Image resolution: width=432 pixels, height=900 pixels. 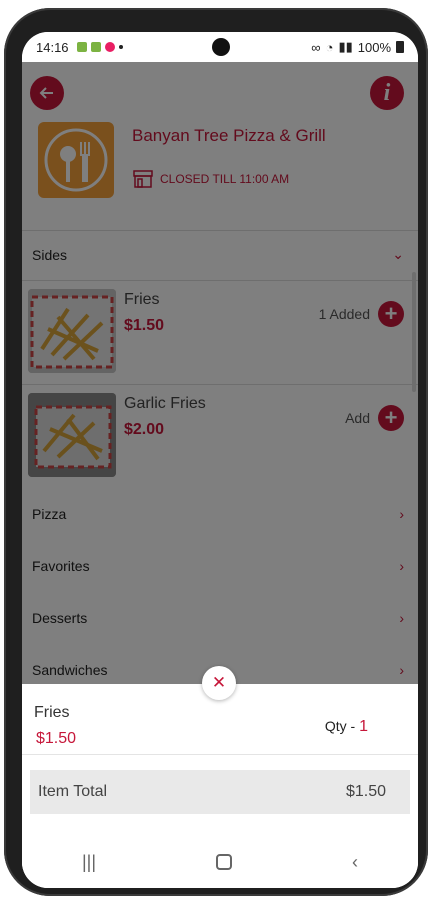 I want to click on sheet-item-price: $1.50, so click(x=56, y=738).